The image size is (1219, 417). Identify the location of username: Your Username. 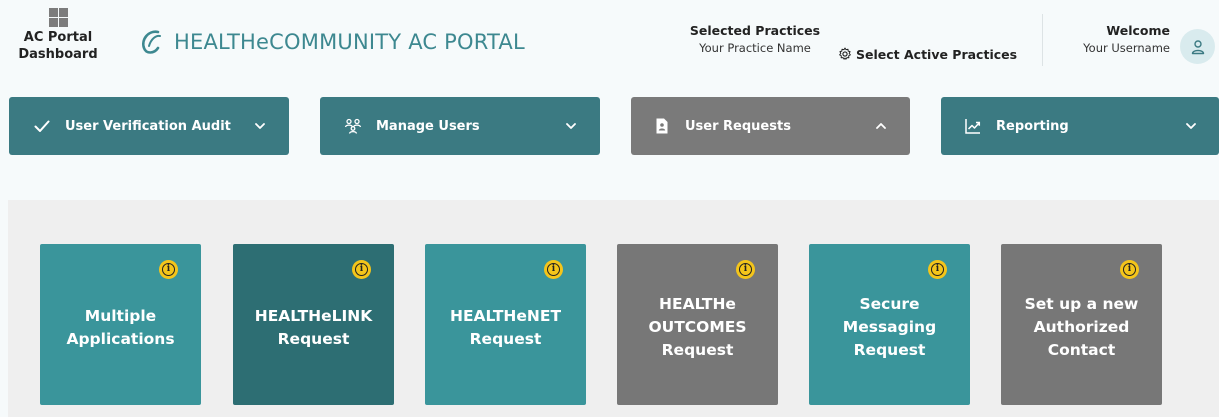
(1126, 48).